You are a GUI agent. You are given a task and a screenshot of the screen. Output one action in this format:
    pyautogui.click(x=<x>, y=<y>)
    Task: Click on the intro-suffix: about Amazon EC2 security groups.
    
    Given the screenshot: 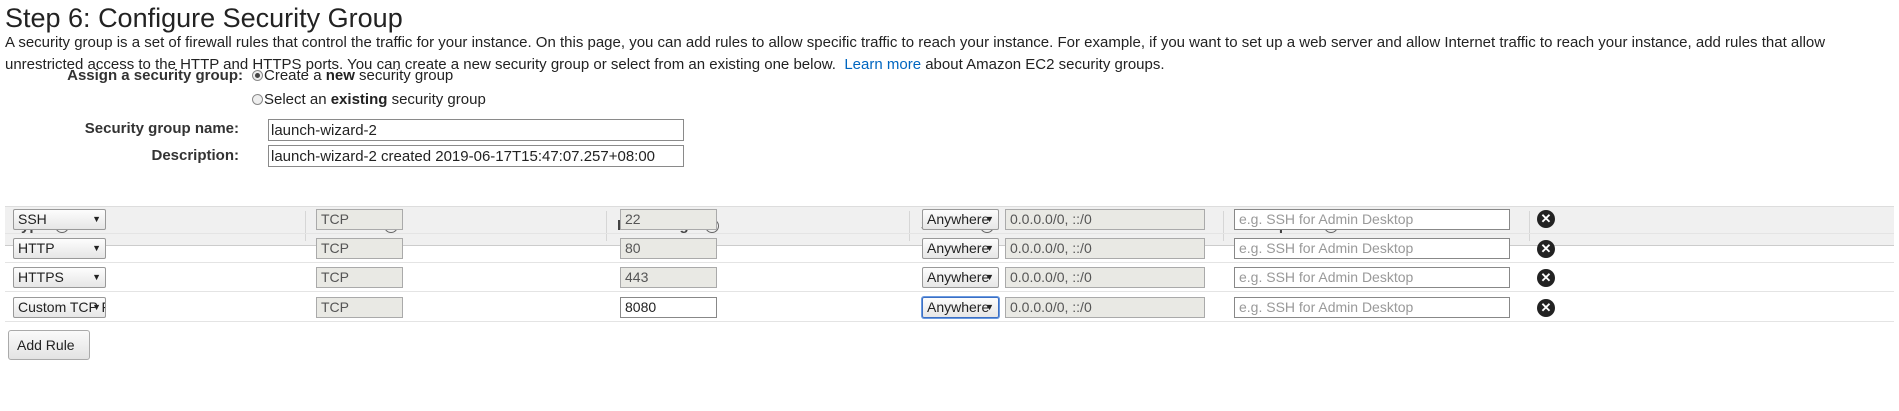 What is the action you would take?
    pyautogui.click(x=1045, y=64)
    